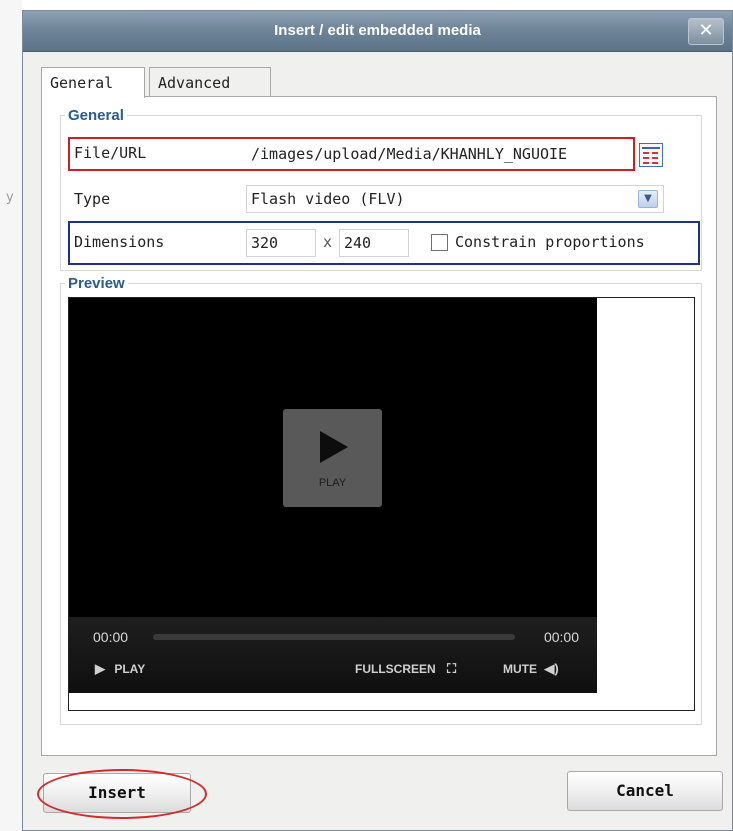 The height and width of the screenshot is (831, 733). What do you see at coordinates (328, 242) in the screenshot?
I see `dimension-separator: x` at bounding box center [328, 242].